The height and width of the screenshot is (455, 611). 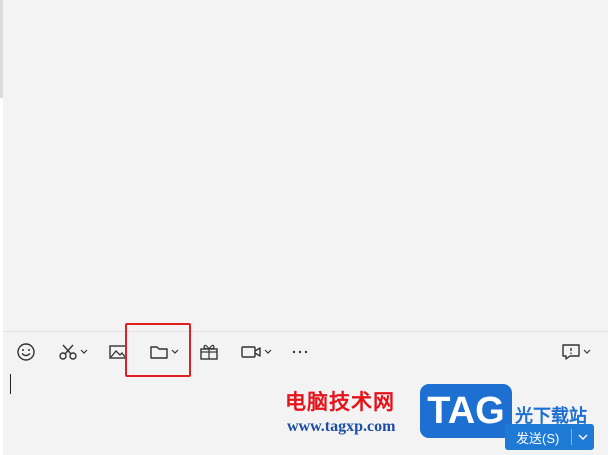 What do you see at coordinates (341, 426) in the screenshot?
I see `watermark-url: www.tagxp.com` at bounding box center [341, 426].